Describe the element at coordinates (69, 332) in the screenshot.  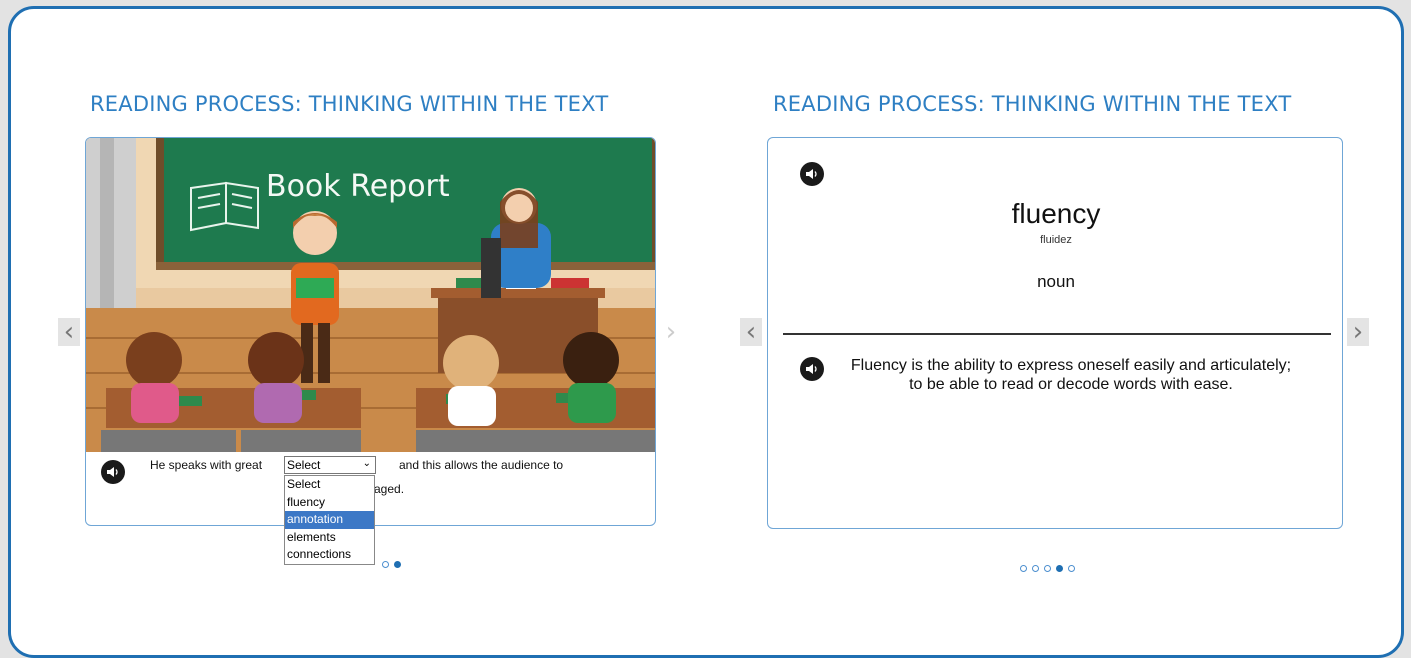
I see `left-prev-arrow: ‹` at that location.